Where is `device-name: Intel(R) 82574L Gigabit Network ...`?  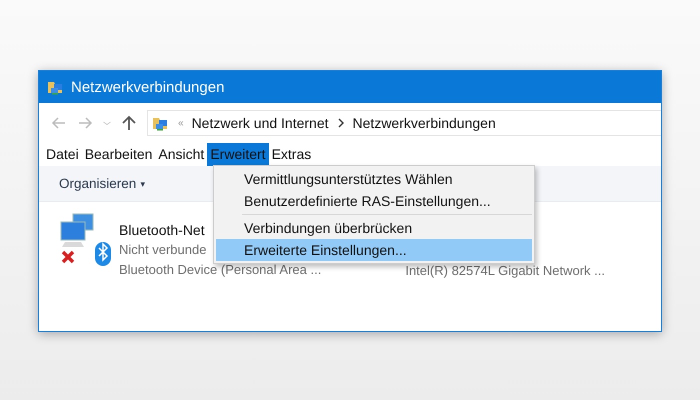
device-name: Intel(R) 82574L Gigabit Network ... is located at coordinates (505, 270).